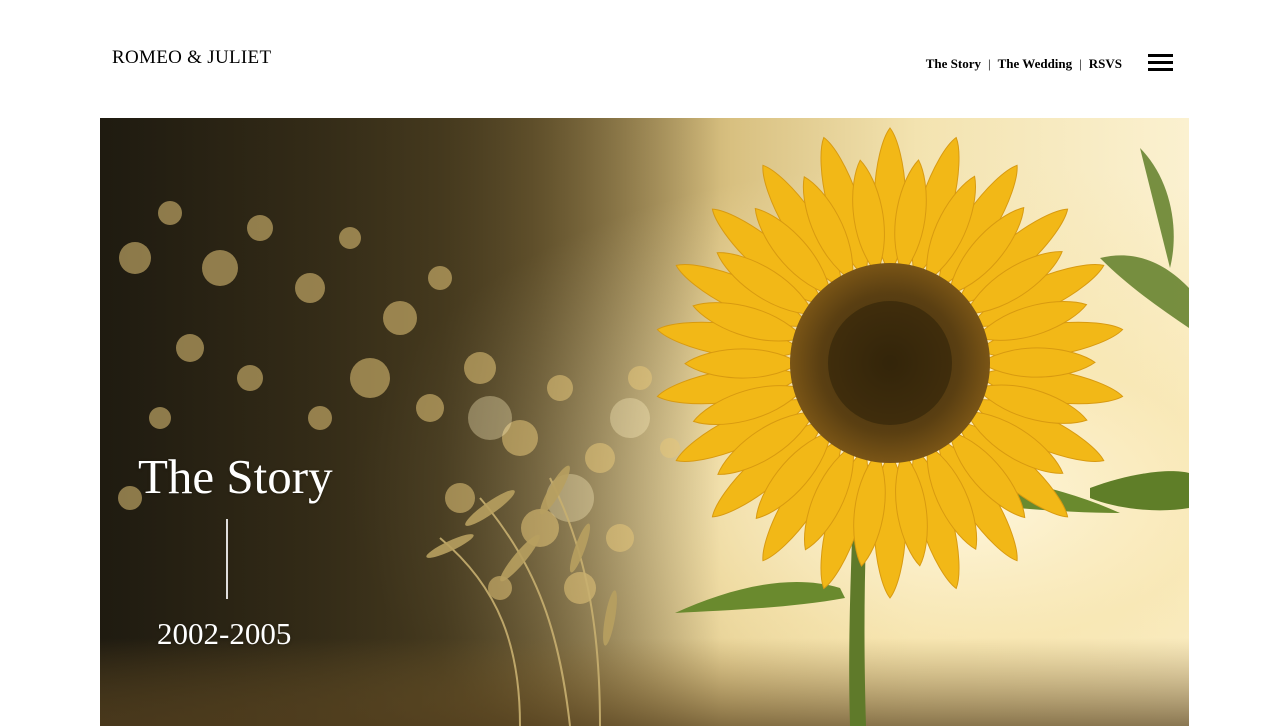 This screenshot has height=726, width=1280. Describe the element at coordinates (224, 633) in the screenshot. I see `hero-years: 2002-2005` at that location.